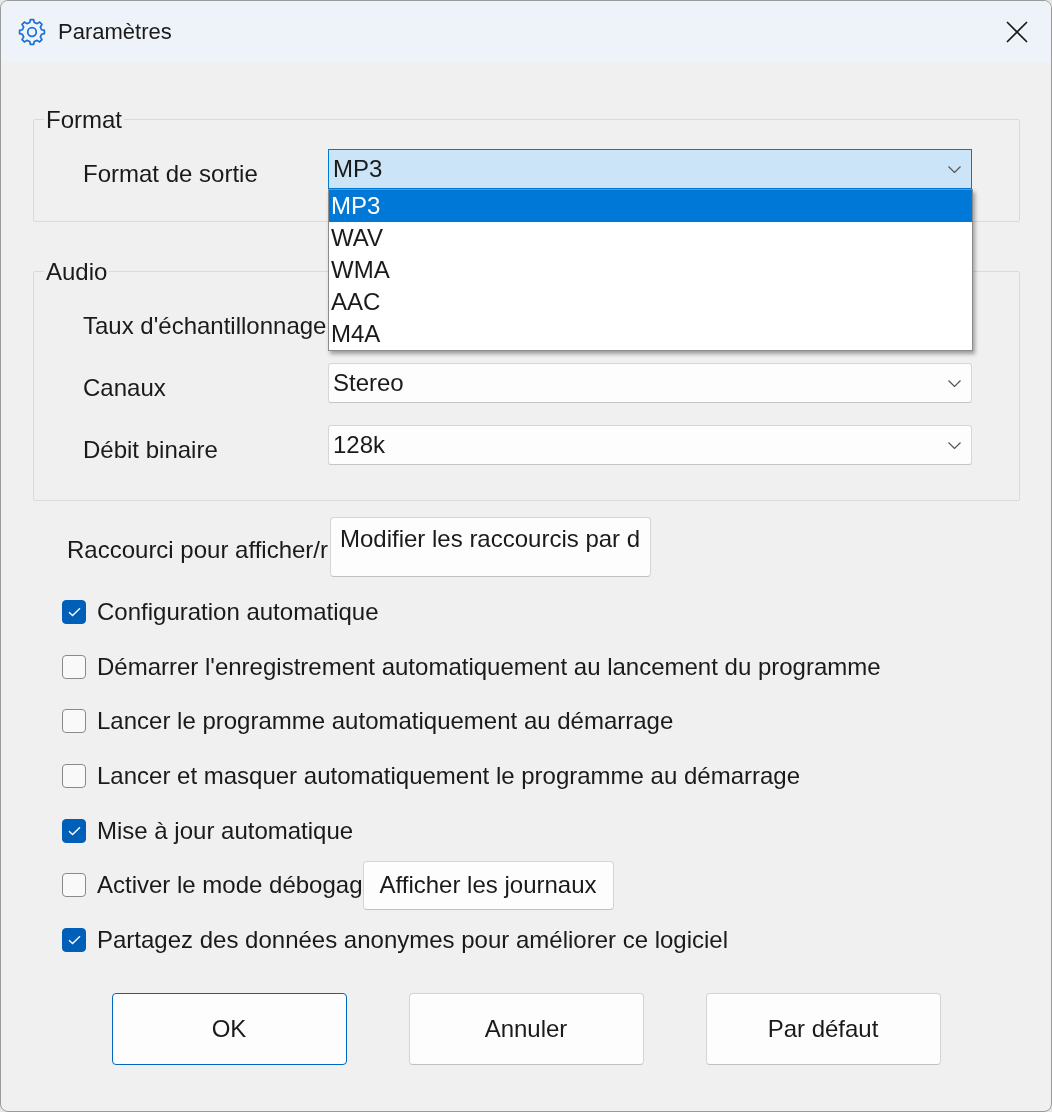 The height and width of the screenshot is (1112, 1052). Describe the element at coordinates (238, 612) in the screenshot. I see `checkbox-label: Configuration automatique` at that location.